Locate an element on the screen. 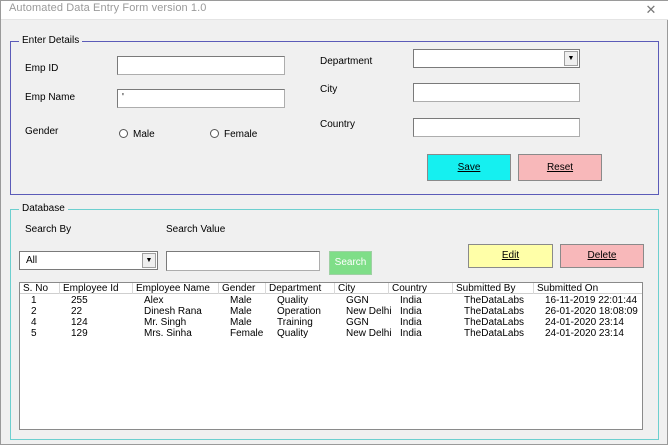 The height and width of the screenshot is (445, 668). search-value-field is located at coordinates (243, 261).